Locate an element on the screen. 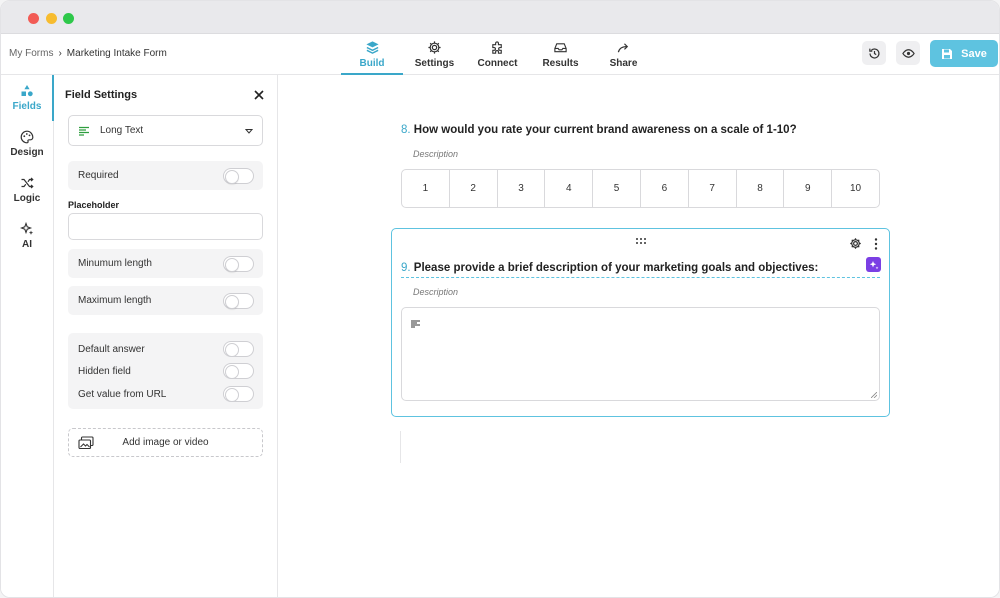  scale-option: 9 is located at coordinates (808, 188).